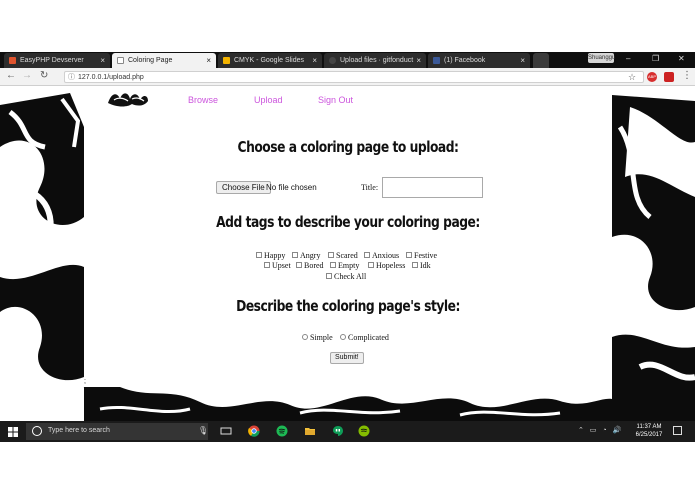  I want to click on tab-label: (1) Facebook, so click(465, 60).